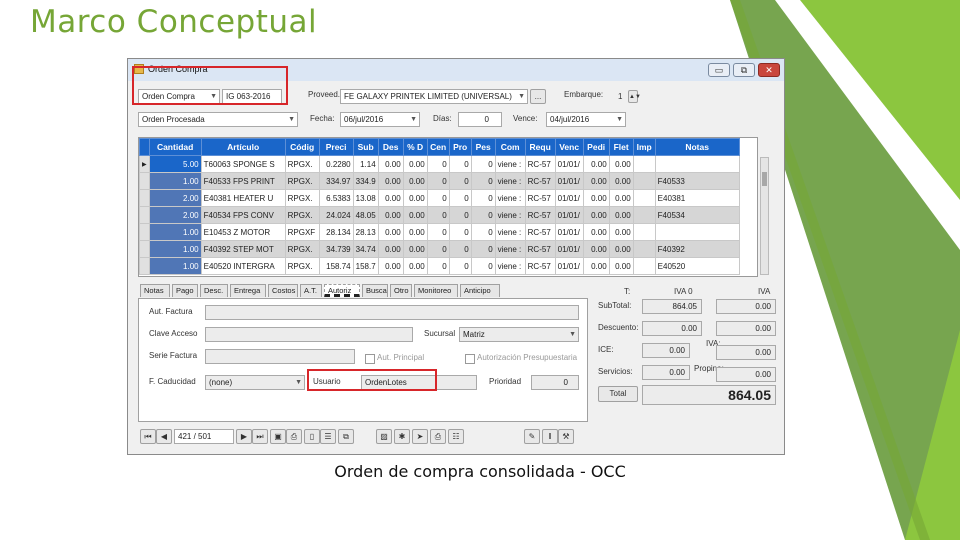 This screenshot has width=960, height=540. Describe the element at coordinates (218, 119) in the screenshot. I see `order-status-select: Orden Procesada ▼` at that location.